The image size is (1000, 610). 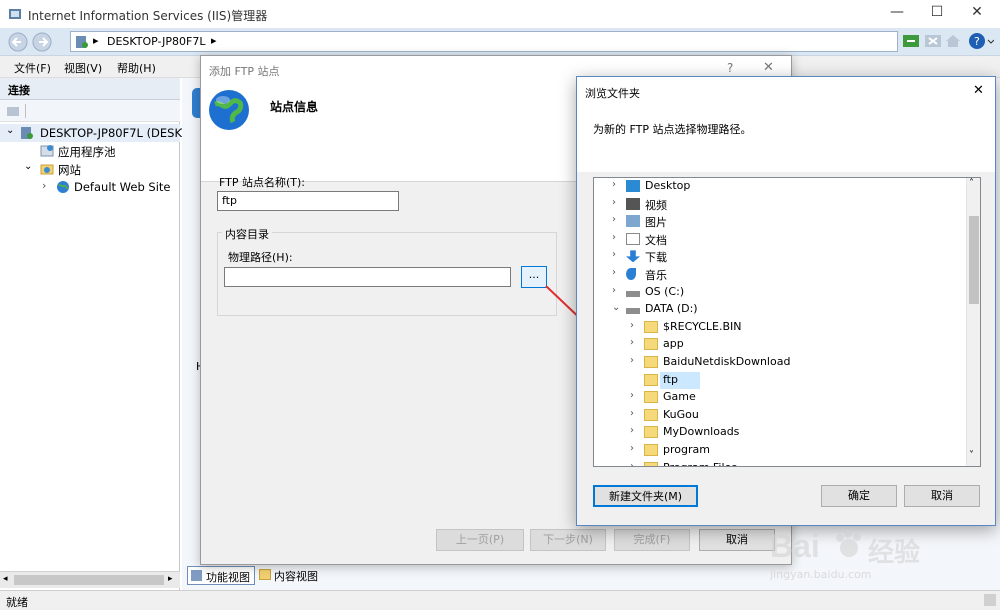 What do you see at coordinates (978, 90) in the screenshot?
I see `close-browse-button: ✕` at bounding box center [978, 90].